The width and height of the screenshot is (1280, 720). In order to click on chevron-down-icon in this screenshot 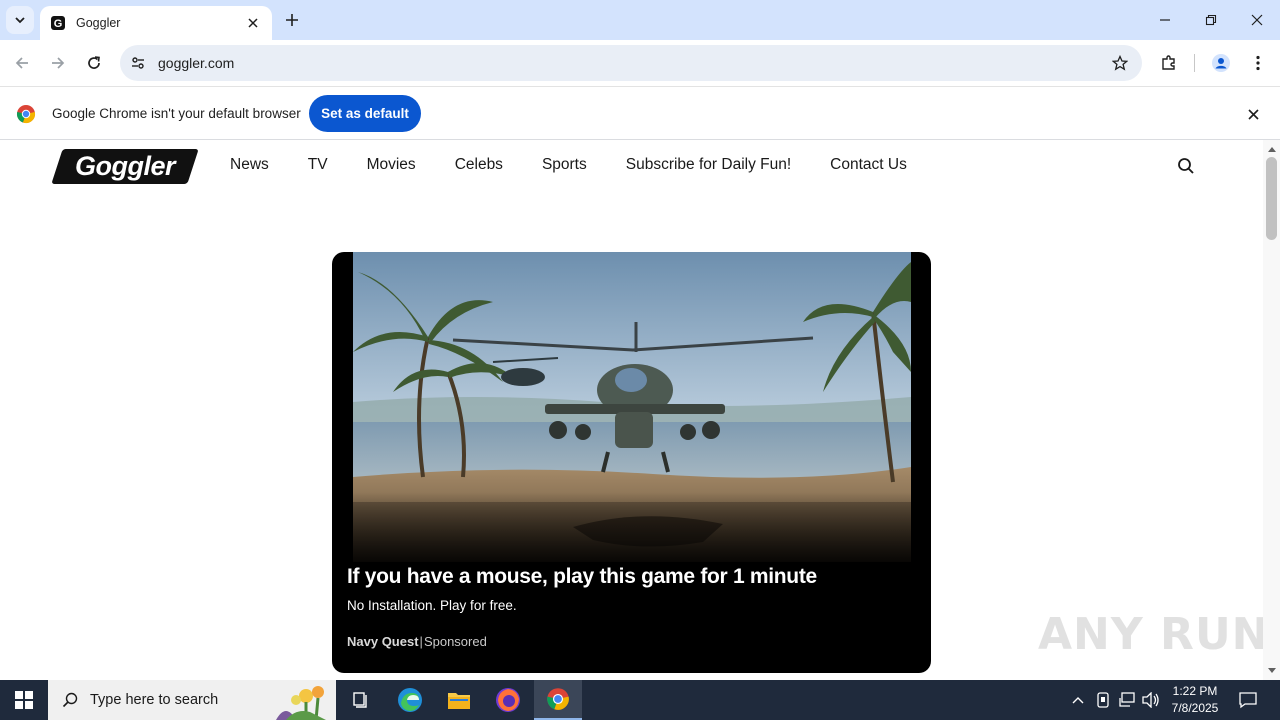, I will do `click(20, 20)`.